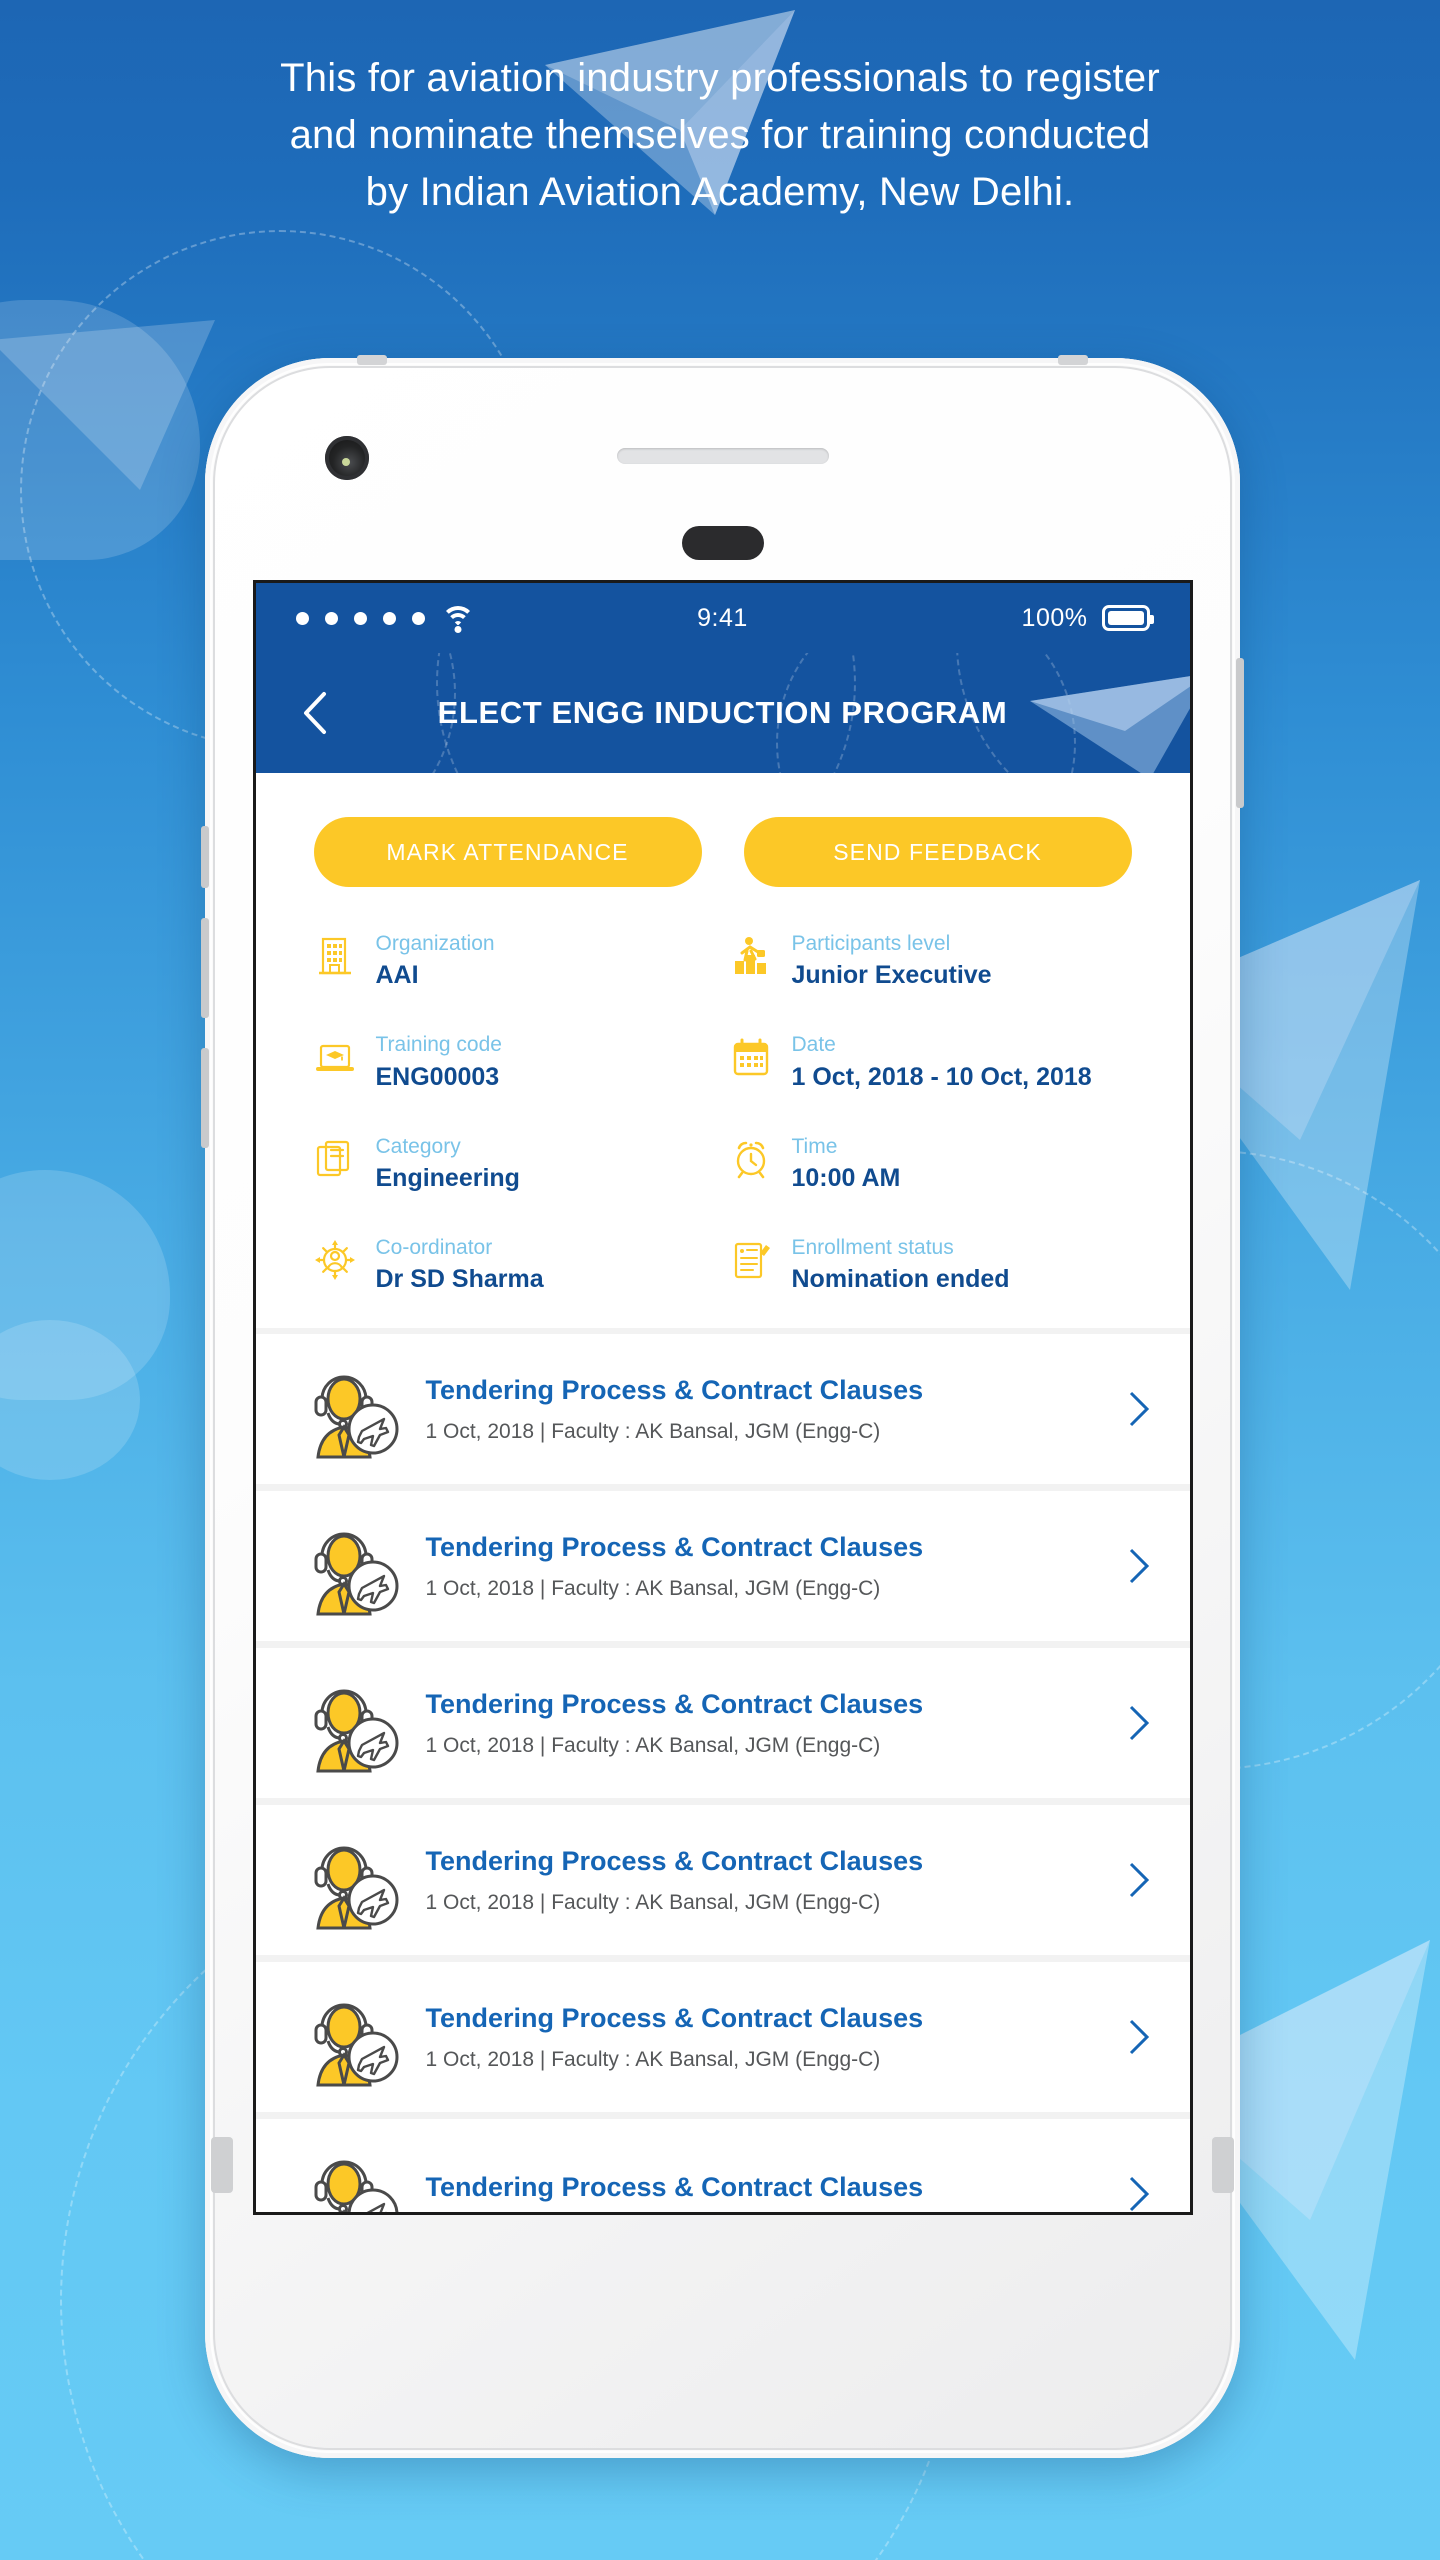 Image resolution: width=1440 pixels, height=2560 pixels. What do you see at coordinates (722, 543) in the screenshot?
I see `home-indicator` at bounding box center [722, 543].